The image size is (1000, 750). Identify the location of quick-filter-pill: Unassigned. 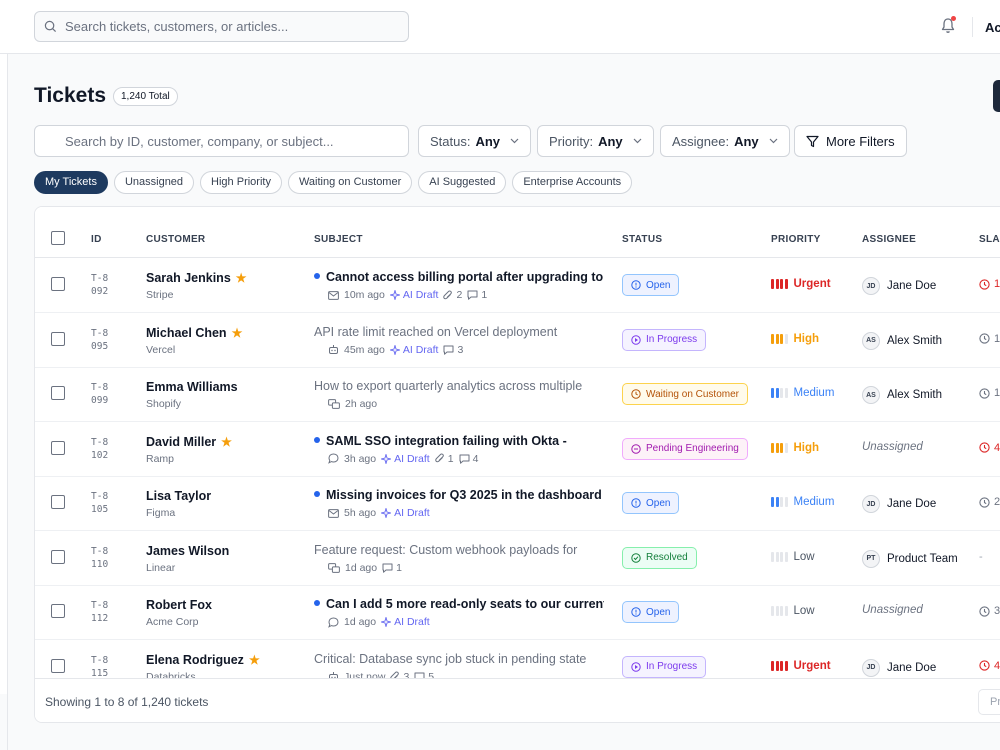
(154, 182).